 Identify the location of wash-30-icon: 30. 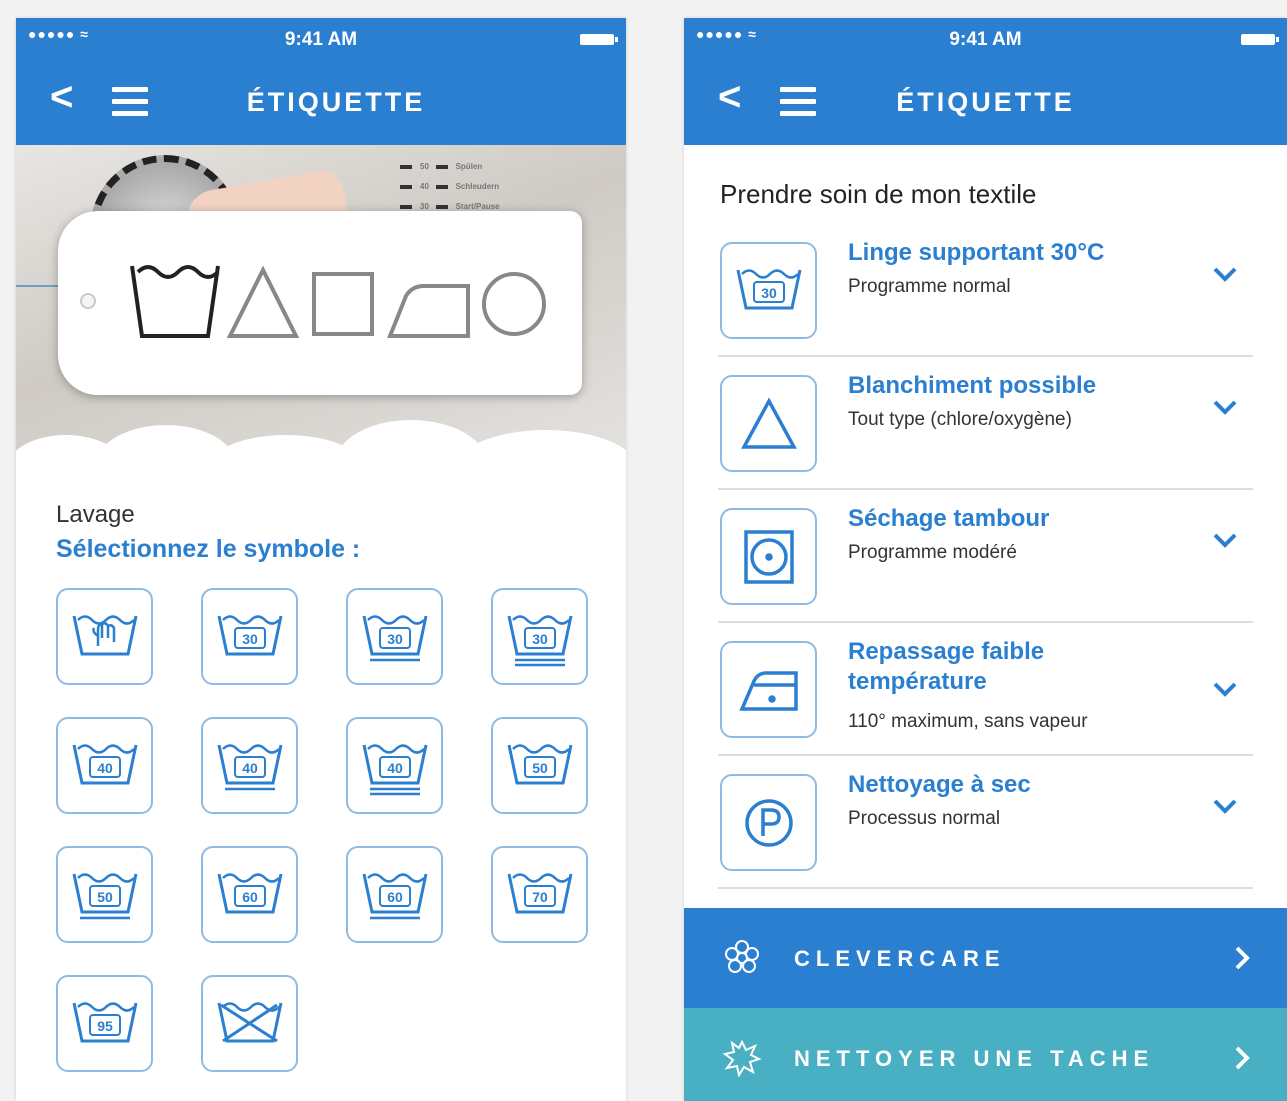
(249, 634).